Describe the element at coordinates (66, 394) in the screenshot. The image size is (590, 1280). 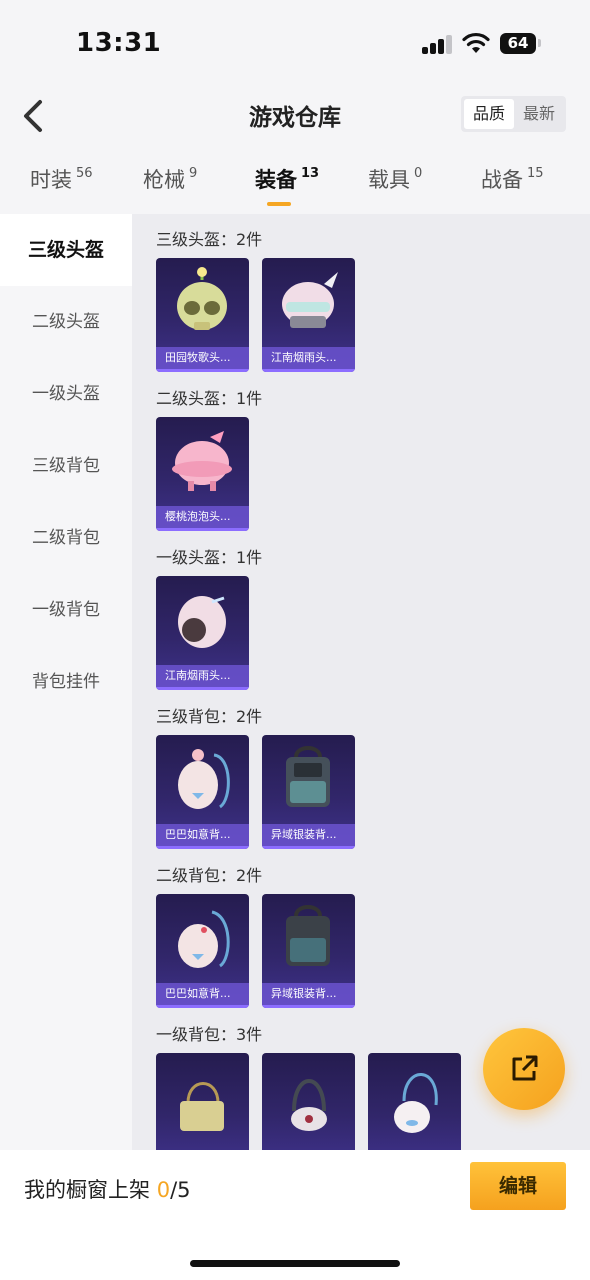
I see `sidebar-item-level1-helmet: 一级头盔` at that location.